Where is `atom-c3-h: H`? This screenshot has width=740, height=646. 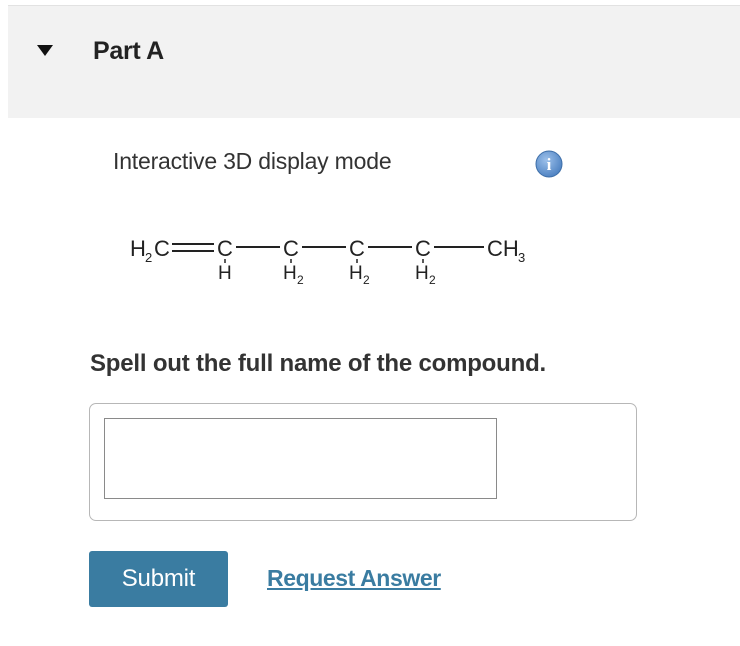 atom-c3-h: H is located at coordinates (356, 273).